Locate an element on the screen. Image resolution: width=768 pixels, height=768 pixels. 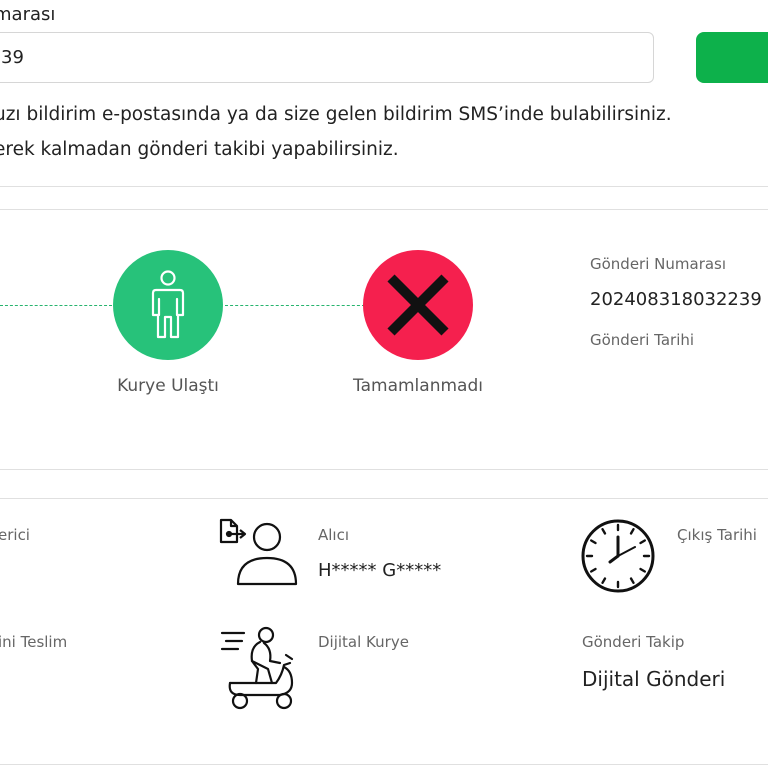
scooter-courier-icon is located at coordinates (260, 668).